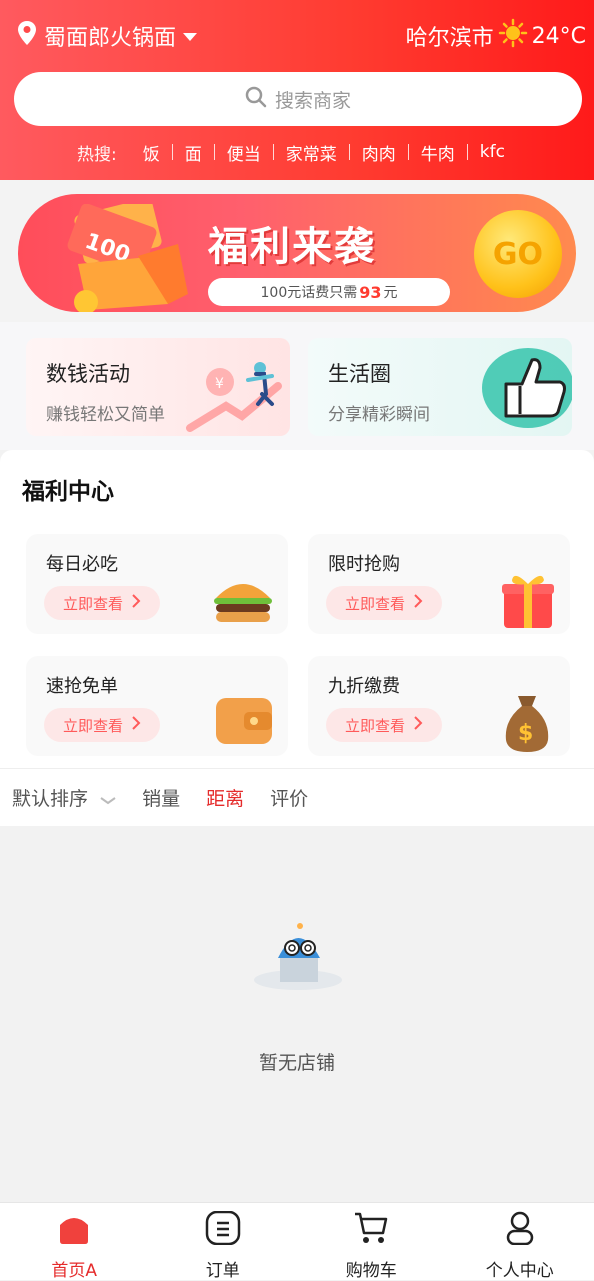 This screenshot has height=1281, width=594. I want to click on money-bag-icon: $, so click(527, 725).